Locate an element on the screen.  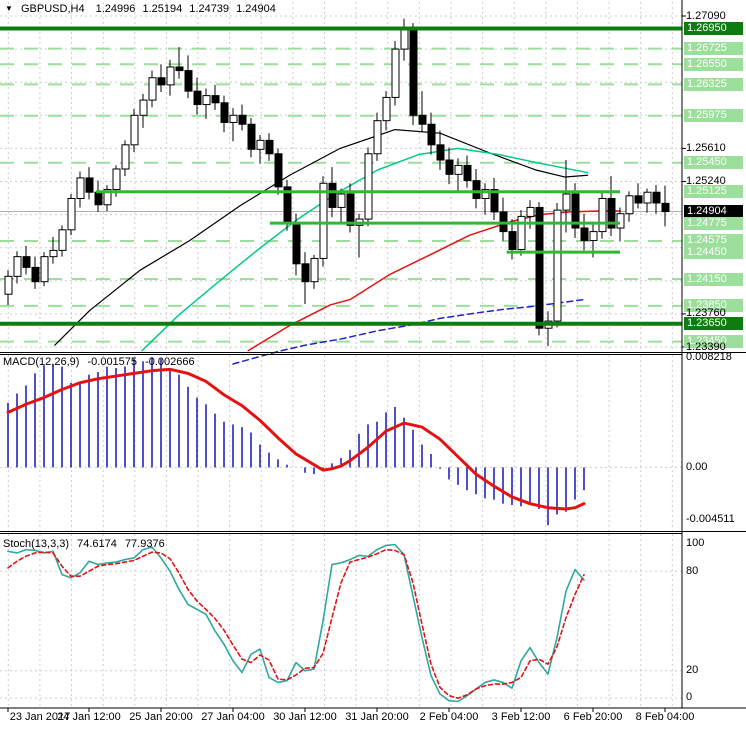
open-value: 1.24996 is located at coordinates (115, 9).